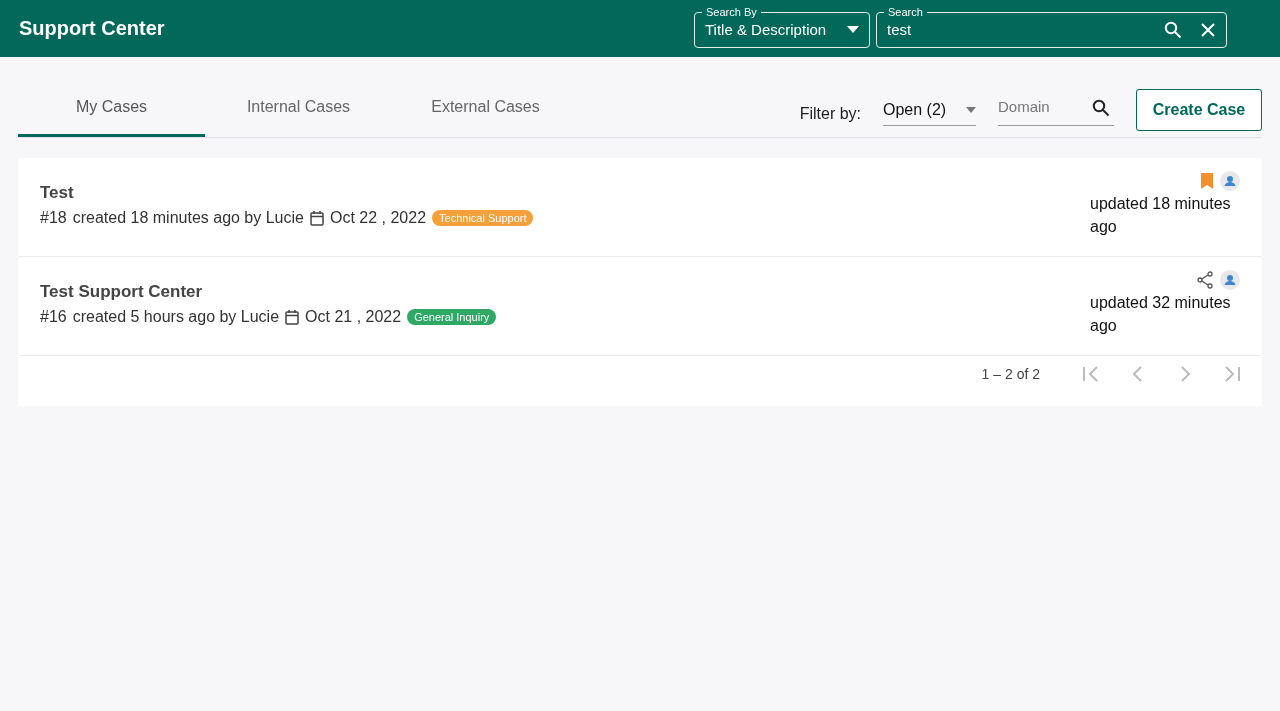  Describe the element at coordinates (353, 317) in the screenshot. I see `case-date: Oct 21 , 2022` at that location.